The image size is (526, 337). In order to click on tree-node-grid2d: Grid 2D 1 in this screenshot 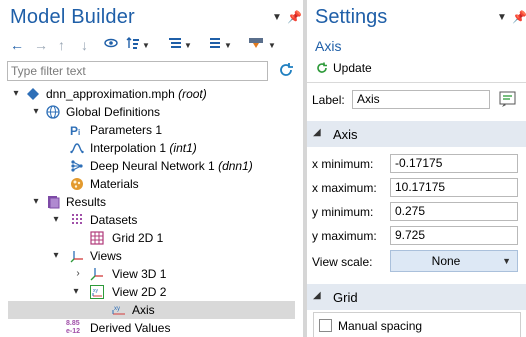, I will do `click(151, 238)`.